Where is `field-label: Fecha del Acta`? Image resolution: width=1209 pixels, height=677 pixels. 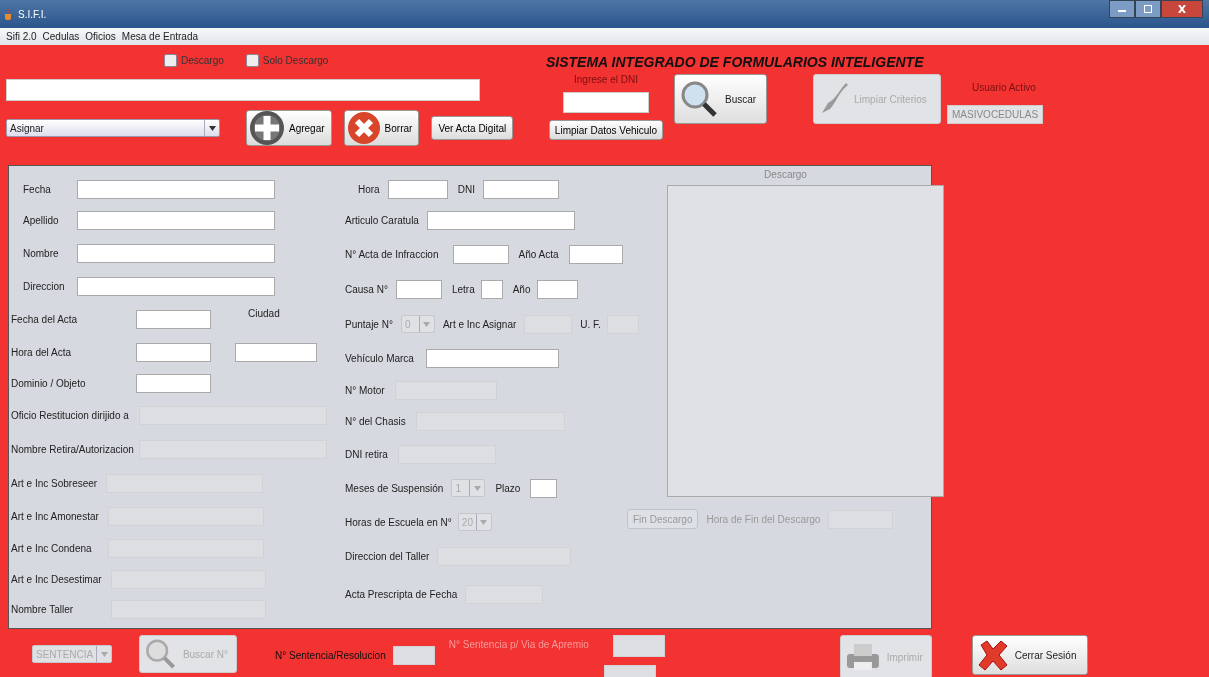 field-label: Fecha del Acta is located at coordinates (45, 319).